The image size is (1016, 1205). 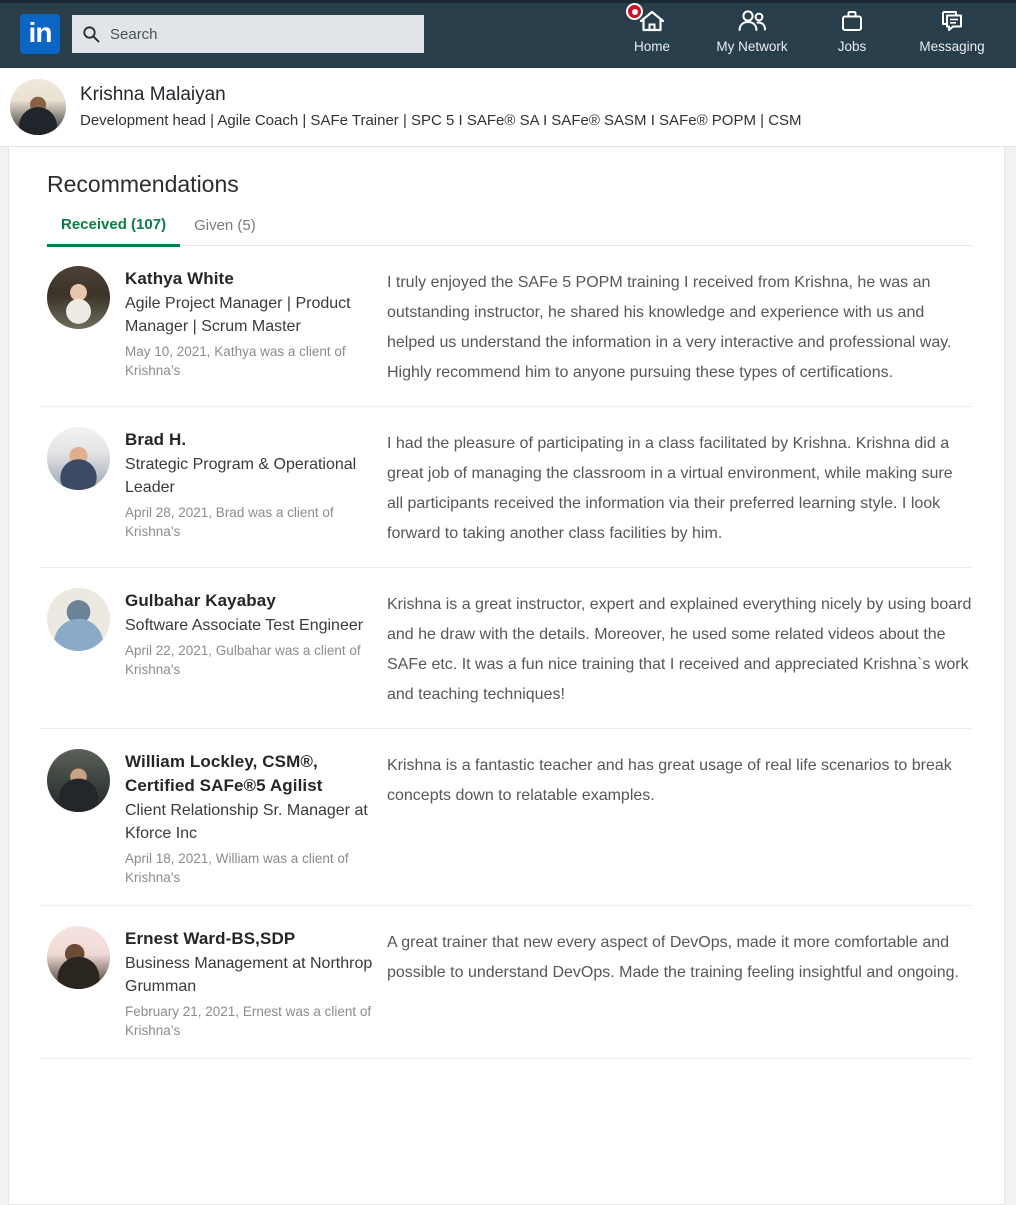 What do you see at coordinates (752, 21) in the screenshot?
I see `people-icon` at bounding box center [752, 21].